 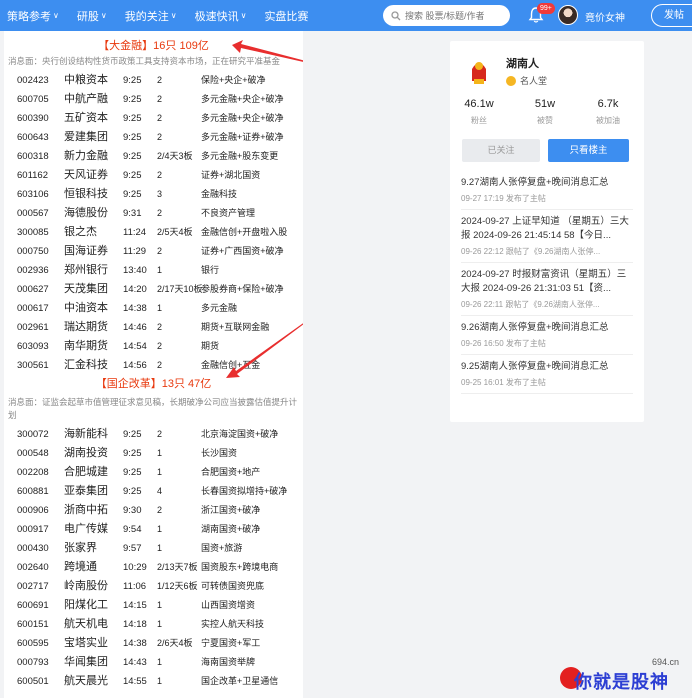 I want to click on stat-label: 被加油, so click(x=608, y=120).